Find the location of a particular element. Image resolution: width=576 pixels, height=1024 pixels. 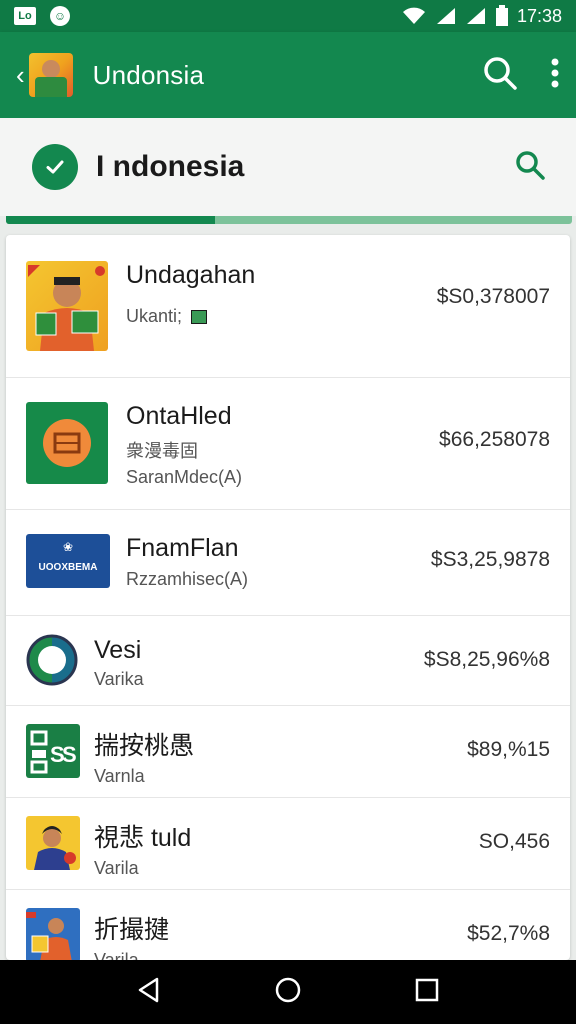

item-name: 揣按桃愚 is located at coordinates (144, 746).